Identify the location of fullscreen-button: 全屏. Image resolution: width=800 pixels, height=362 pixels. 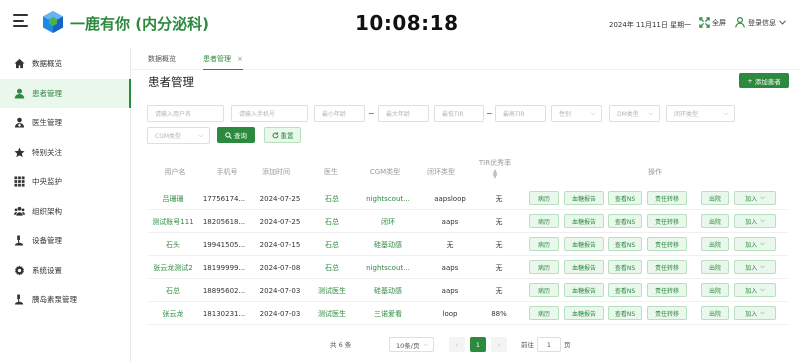
(712, 22).